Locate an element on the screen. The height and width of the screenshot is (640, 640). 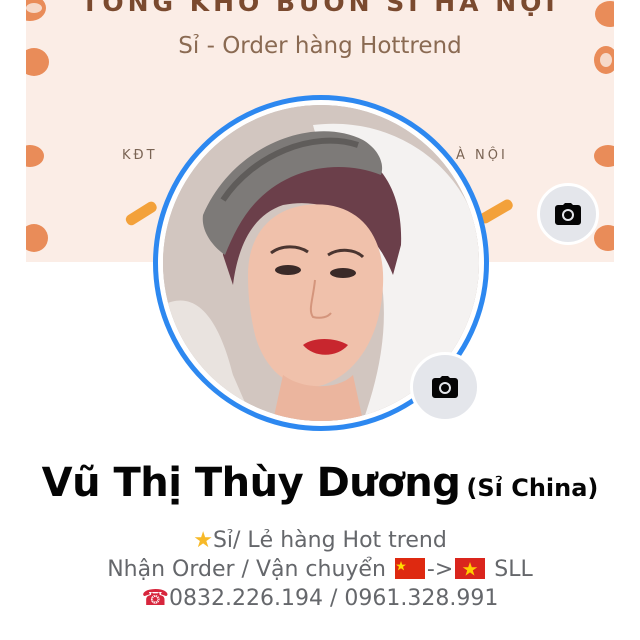
profile-camera-button is located at coordinates (445, 387).